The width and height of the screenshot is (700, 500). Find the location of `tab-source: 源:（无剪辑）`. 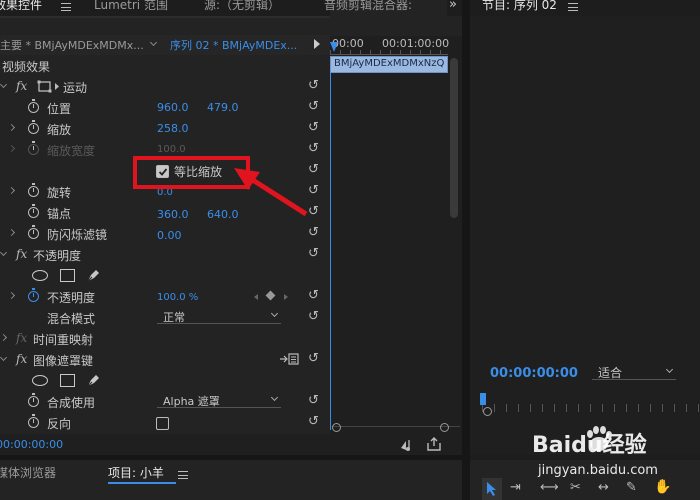

tab-source: 源:（无剪辑） is located at coordinates (242, 6).